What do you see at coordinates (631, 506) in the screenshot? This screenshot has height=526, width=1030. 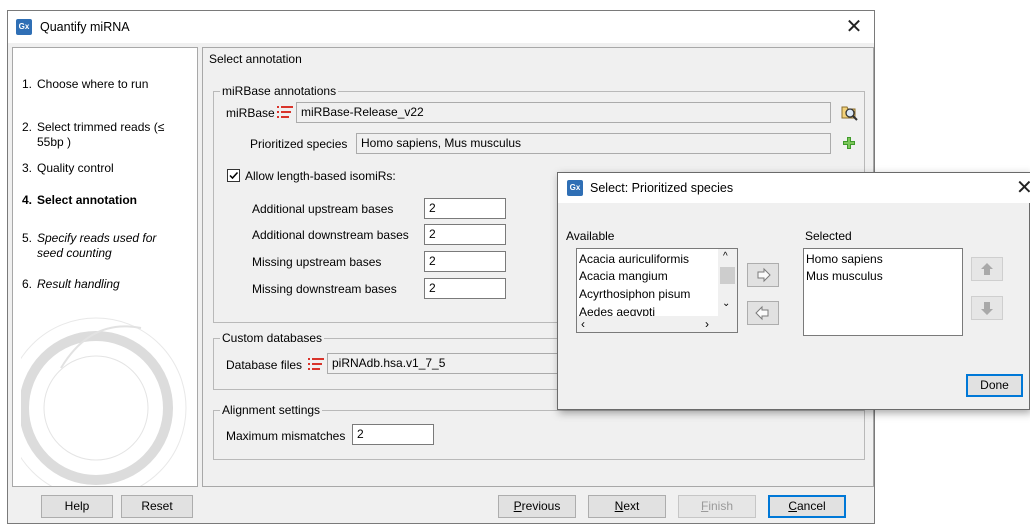 I see `label-rest: ext` at bounding box center [631, 506].